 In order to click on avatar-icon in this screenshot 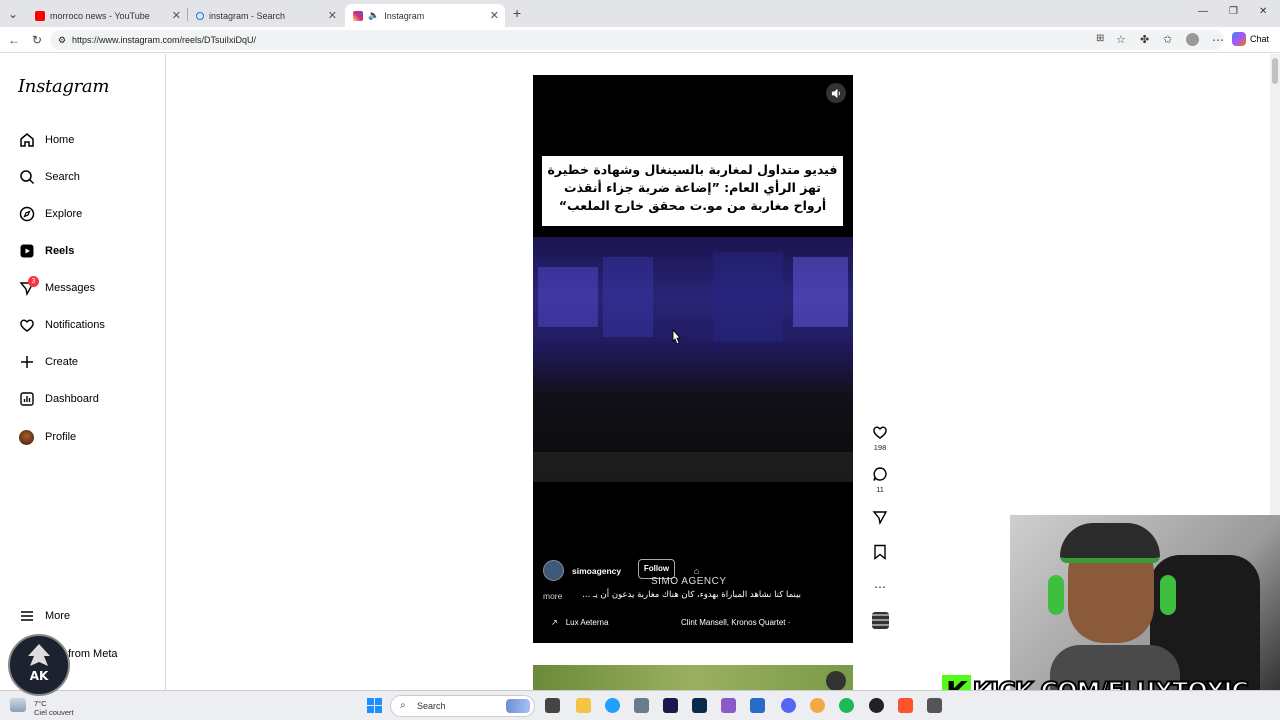, I will do `click(26, 437)`.